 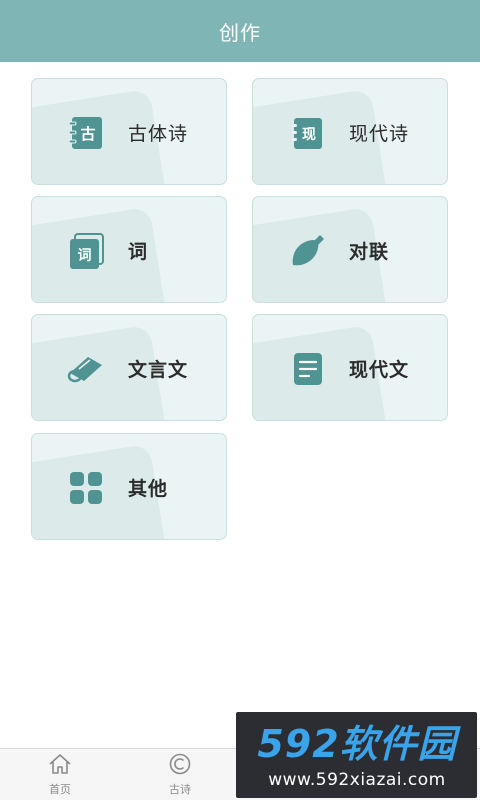 What do you see at coordinates (180, 789) in the screenshot?
I see `tab-label: 古诗` at bounding box center [180, 789].